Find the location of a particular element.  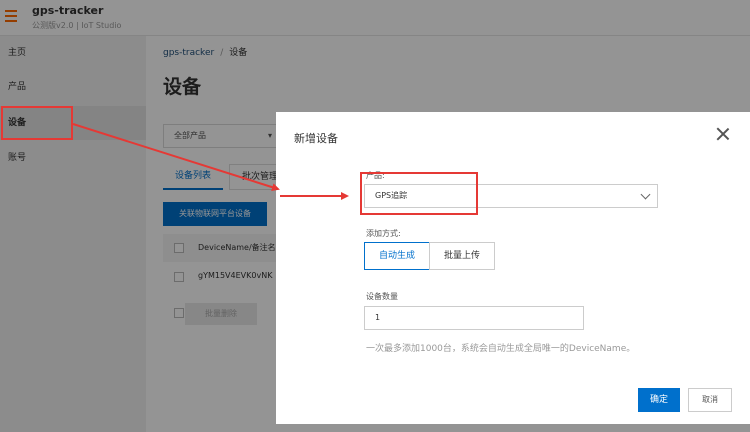

highlight-box-devices is located at coordinates (37, 123).